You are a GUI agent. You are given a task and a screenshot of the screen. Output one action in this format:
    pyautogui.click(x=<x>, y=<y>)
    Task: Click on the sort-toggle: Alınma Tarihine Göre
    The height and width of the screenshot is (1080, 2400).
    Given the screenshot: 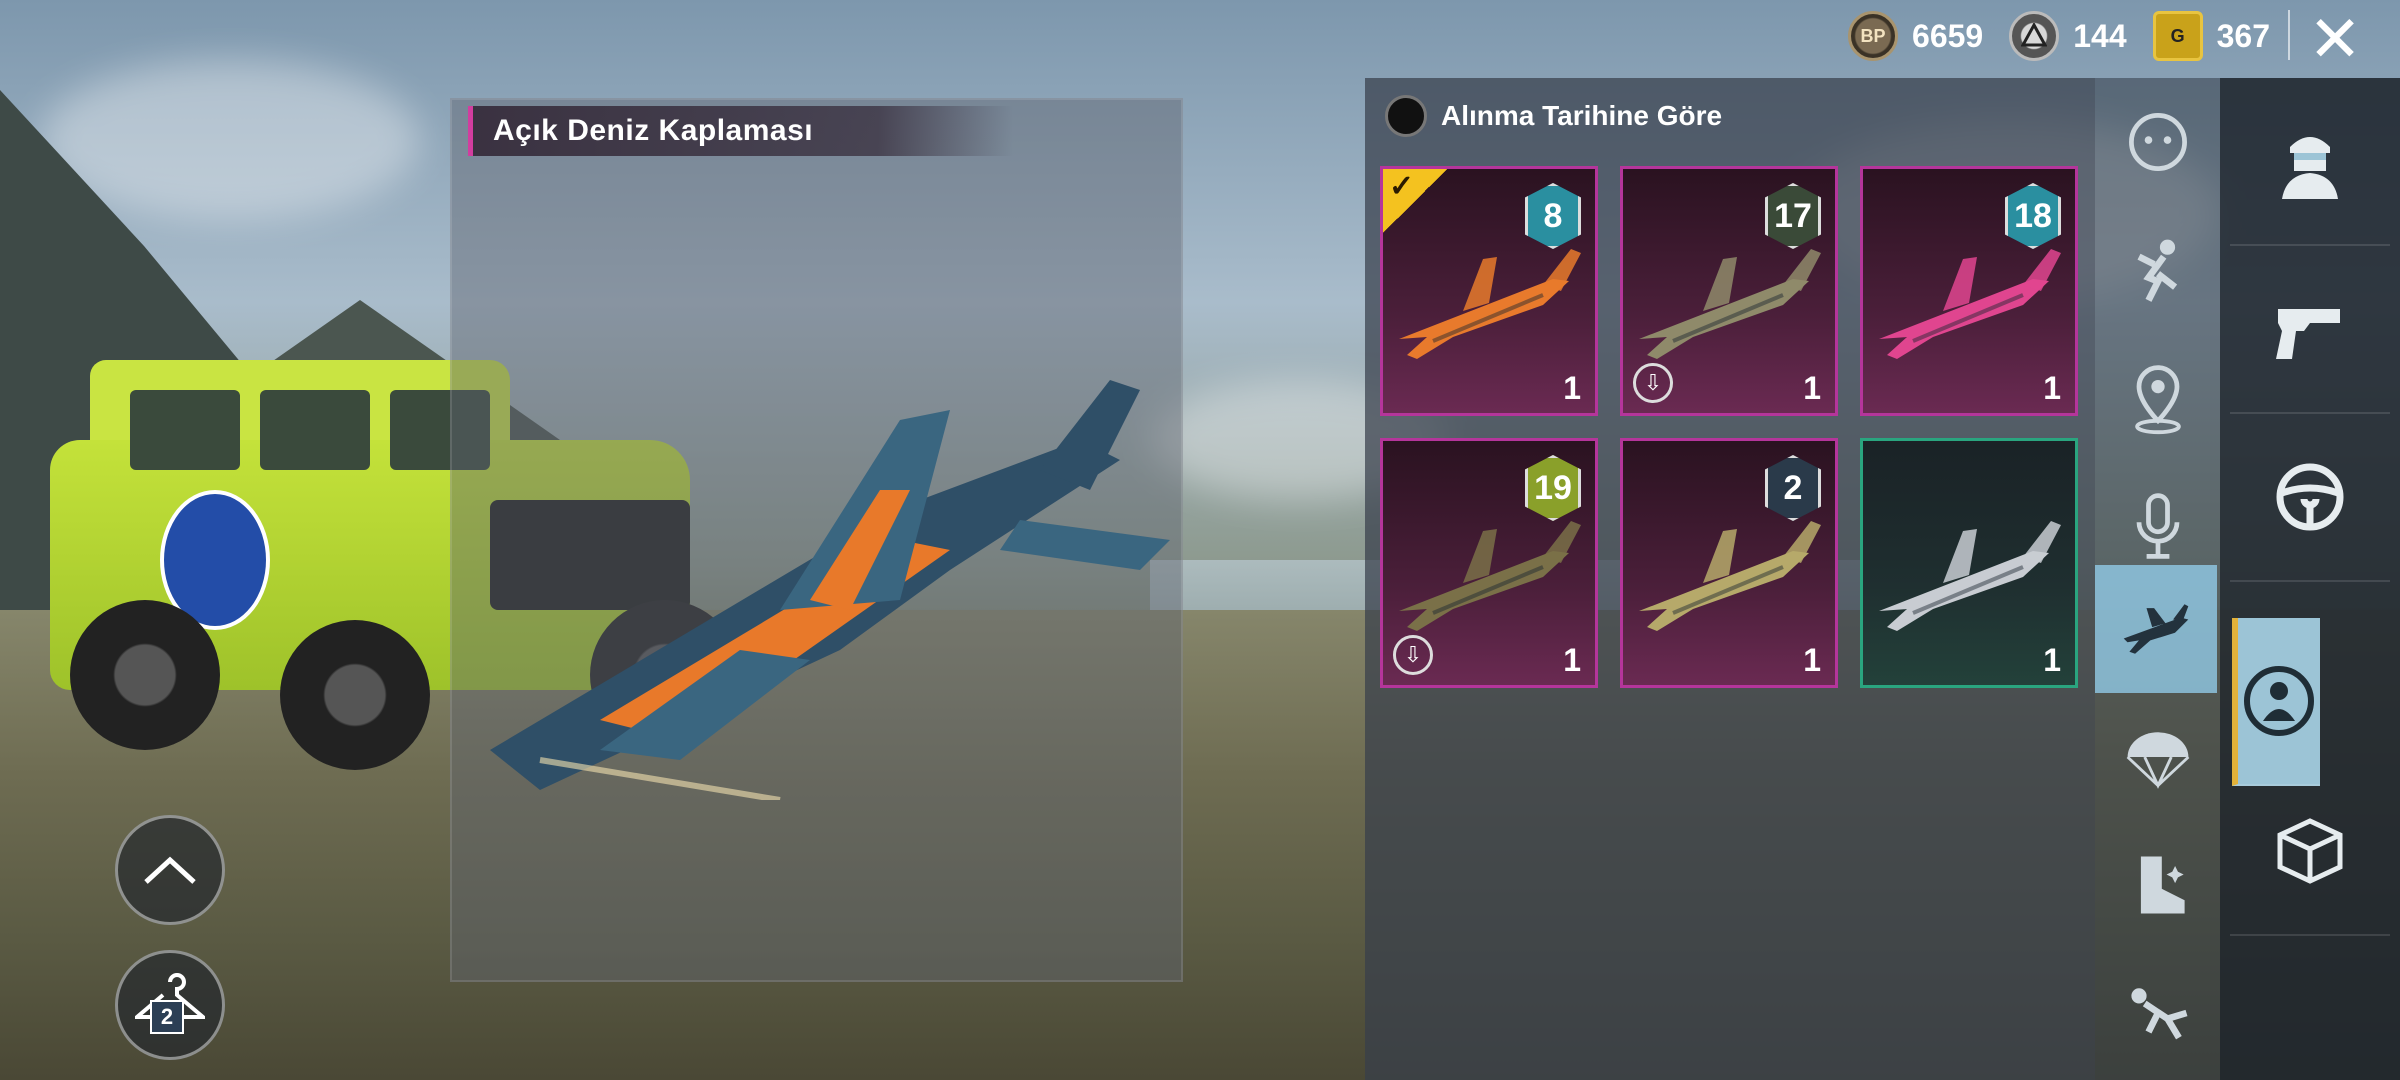 What is the action you would take?
    pyautogui.click(x=1553, y=116)
    